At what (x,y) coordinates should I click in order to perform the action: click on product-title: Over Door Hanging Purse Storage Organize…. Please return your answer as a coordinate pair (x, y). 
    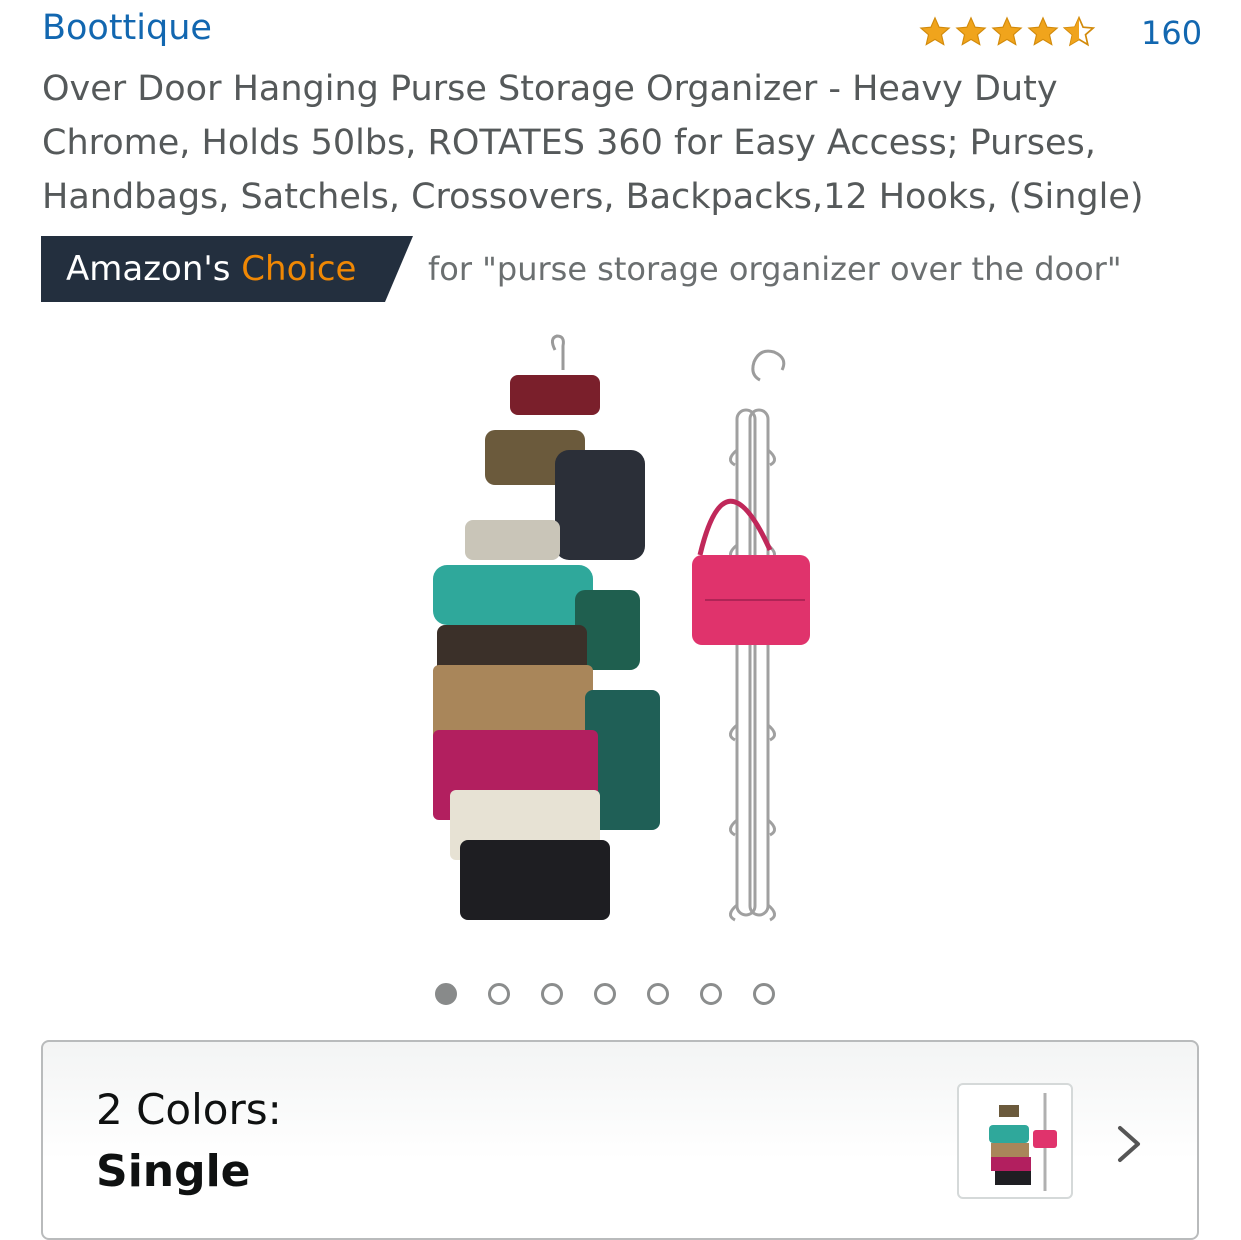
    Looking at the image, I should click on (593, 143).